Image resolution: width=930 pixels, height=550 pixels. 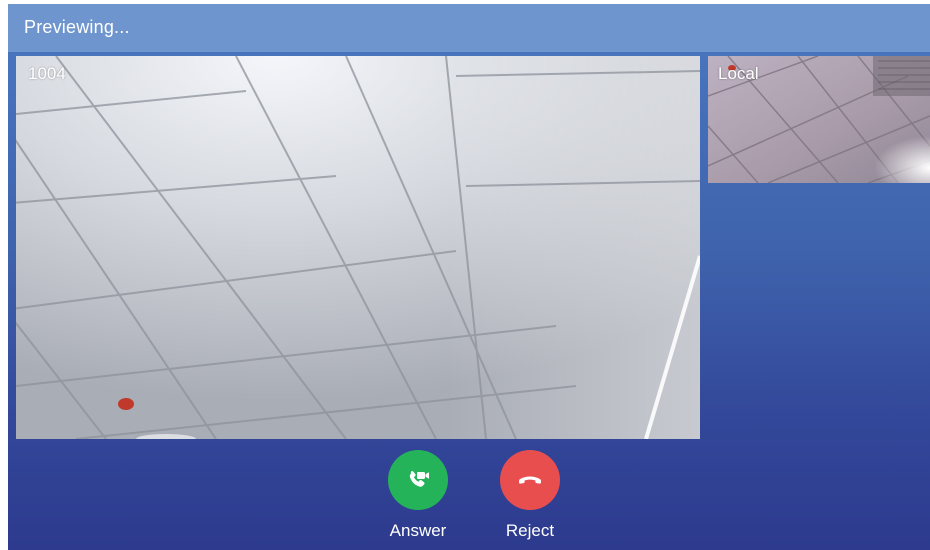 What do you see at coordinates (530, 530) in the screenshot?
I see `reject-label: Reject` at bounding box center [530, 530].